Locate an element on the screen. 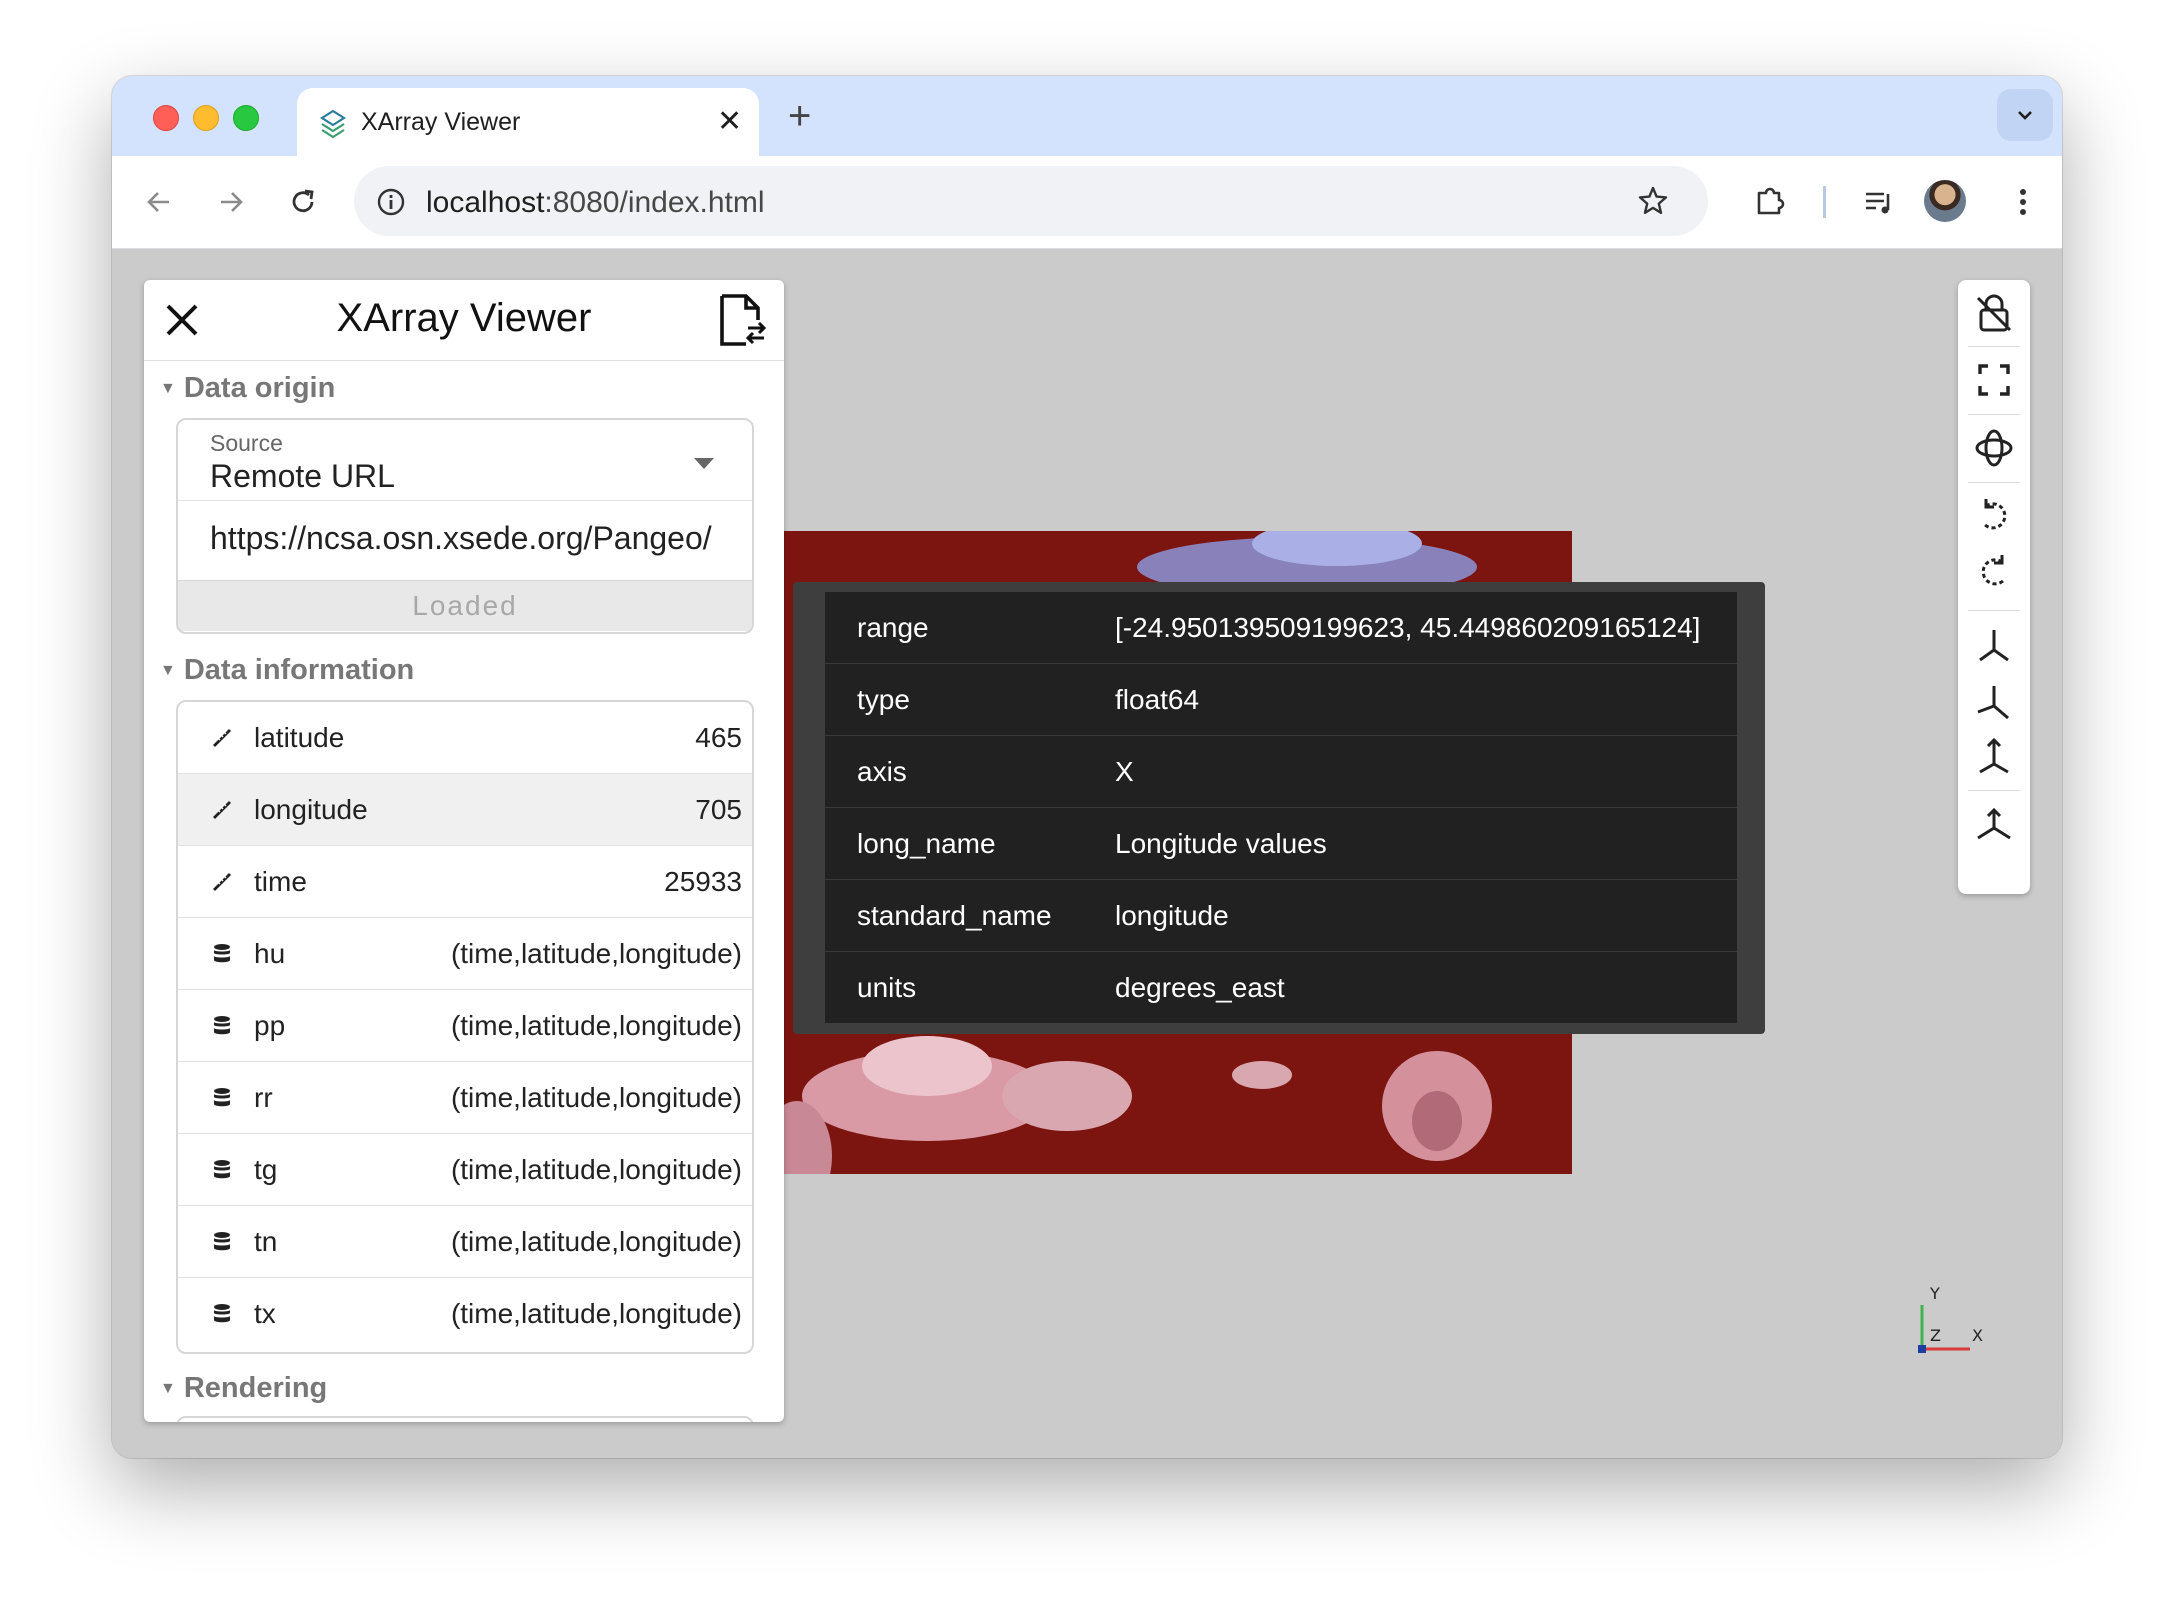  section-data-information: ▼ Data information is located at coordinates (287, 670).